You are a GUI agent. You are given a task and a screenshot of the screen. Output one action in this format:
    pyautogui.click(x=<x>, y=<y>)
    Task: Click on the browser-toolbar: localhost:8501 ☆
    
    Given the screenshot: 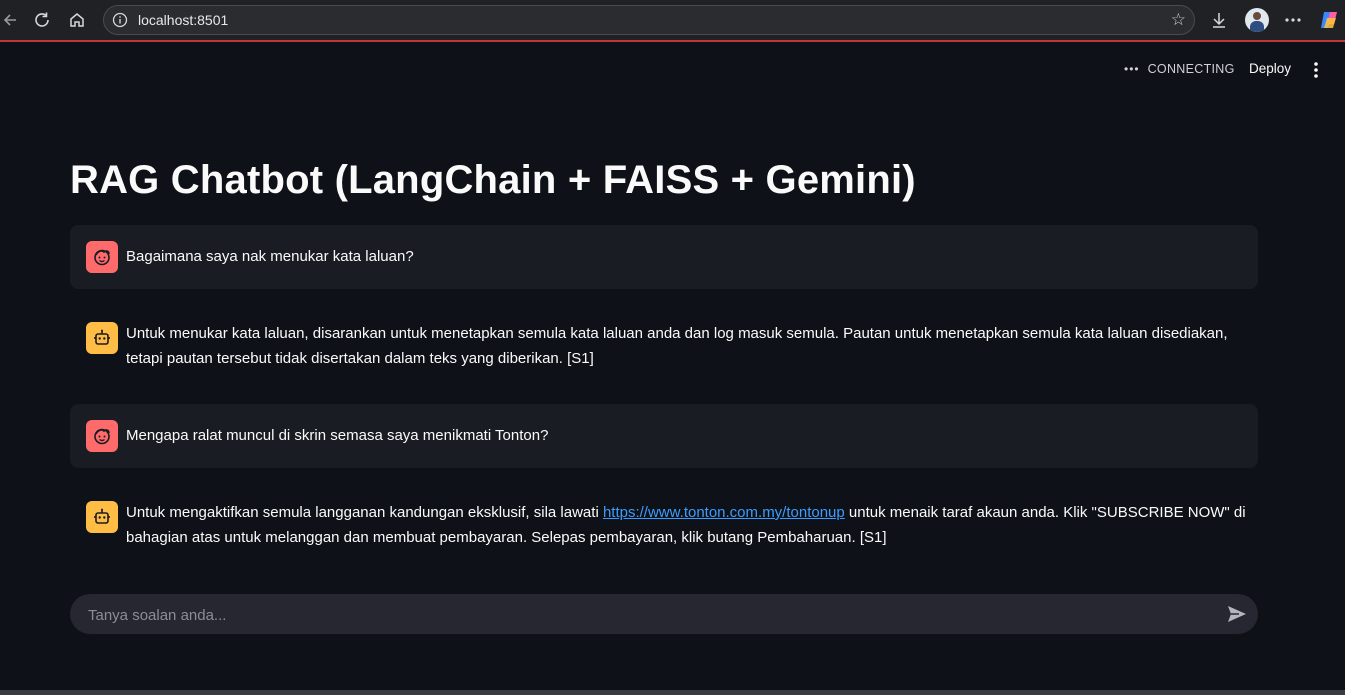 What is the action you would take?
    pyautogui.click(x=672, y=21)
    